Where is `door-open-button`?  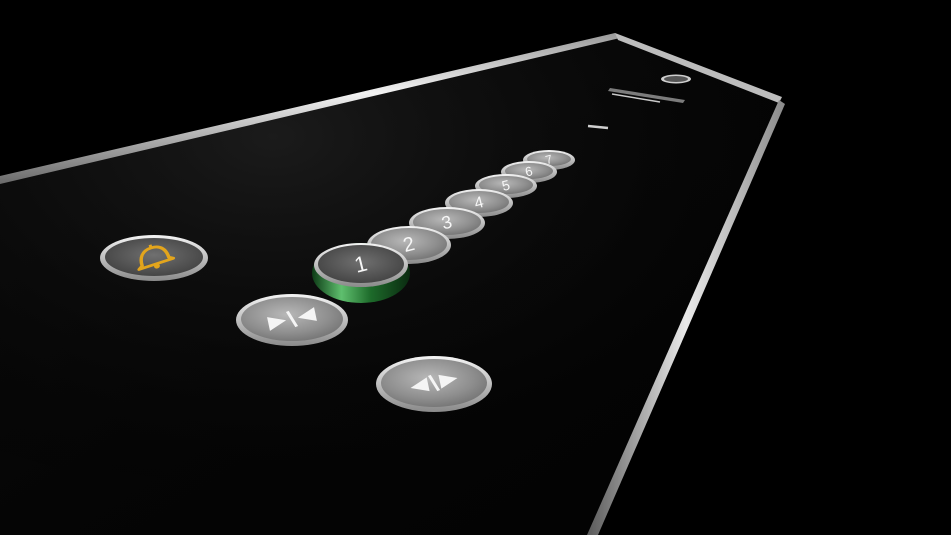
door-open-button is located at coordinates (292, 320).